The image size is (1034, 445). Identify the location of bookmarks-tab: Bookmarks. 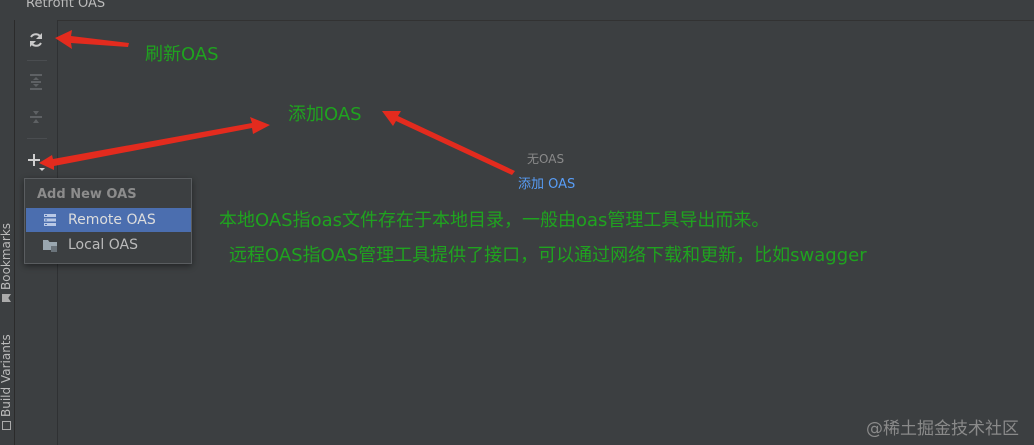
(6, 262).